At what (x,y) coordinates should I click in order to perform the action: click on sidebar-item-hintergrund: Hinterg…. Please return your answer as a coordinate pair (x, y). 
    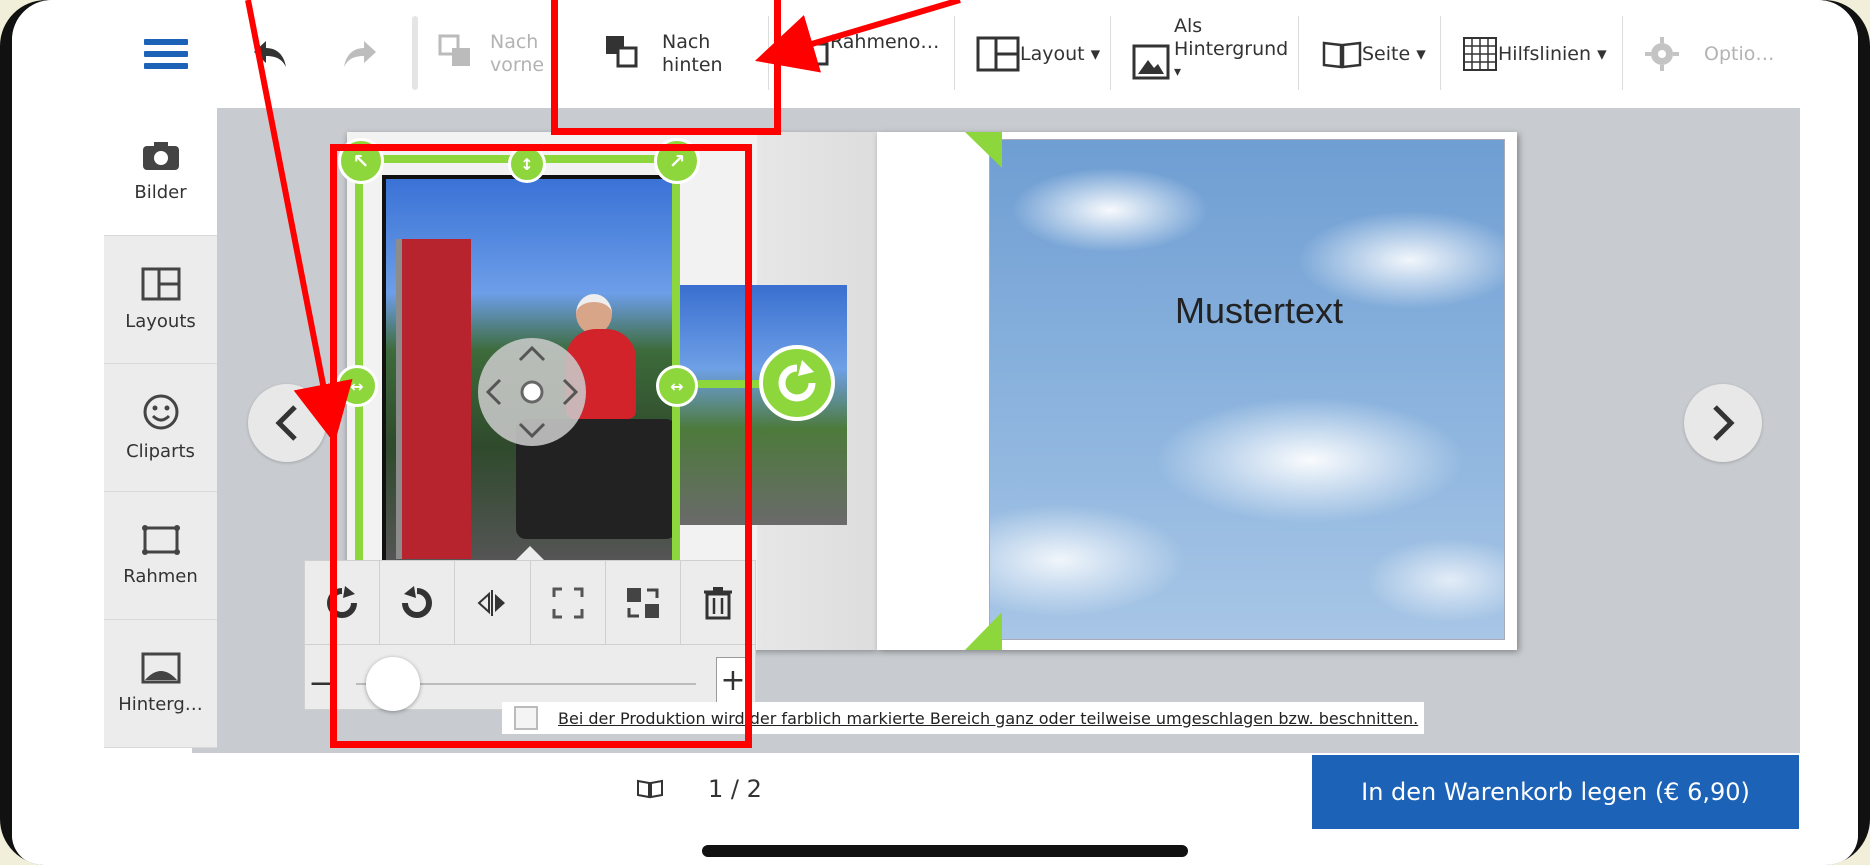
    Looking at the image, I should click on (160, 684).